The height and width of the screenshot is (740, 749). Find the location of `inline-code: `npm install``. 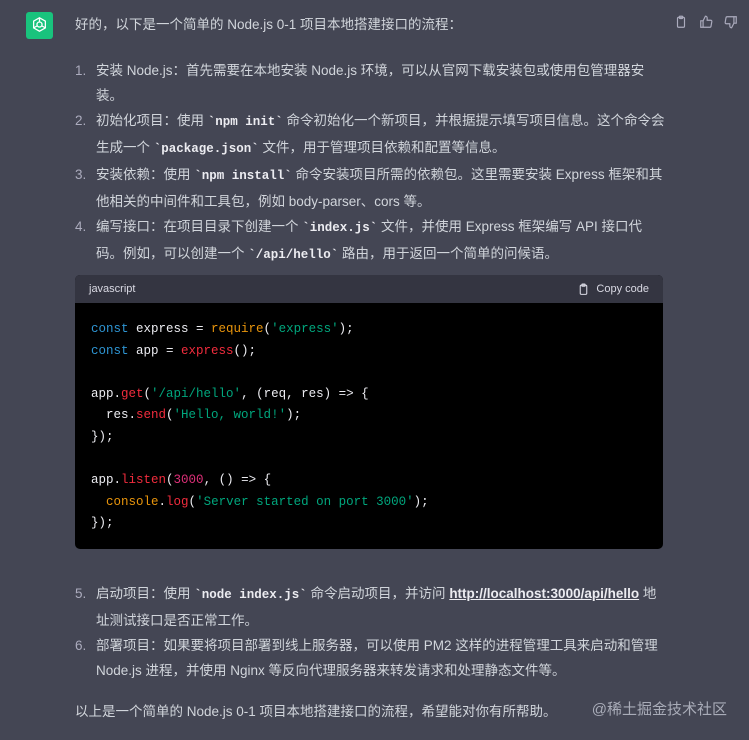

inline-code: `npm install` is located at coordinates (243, 176).